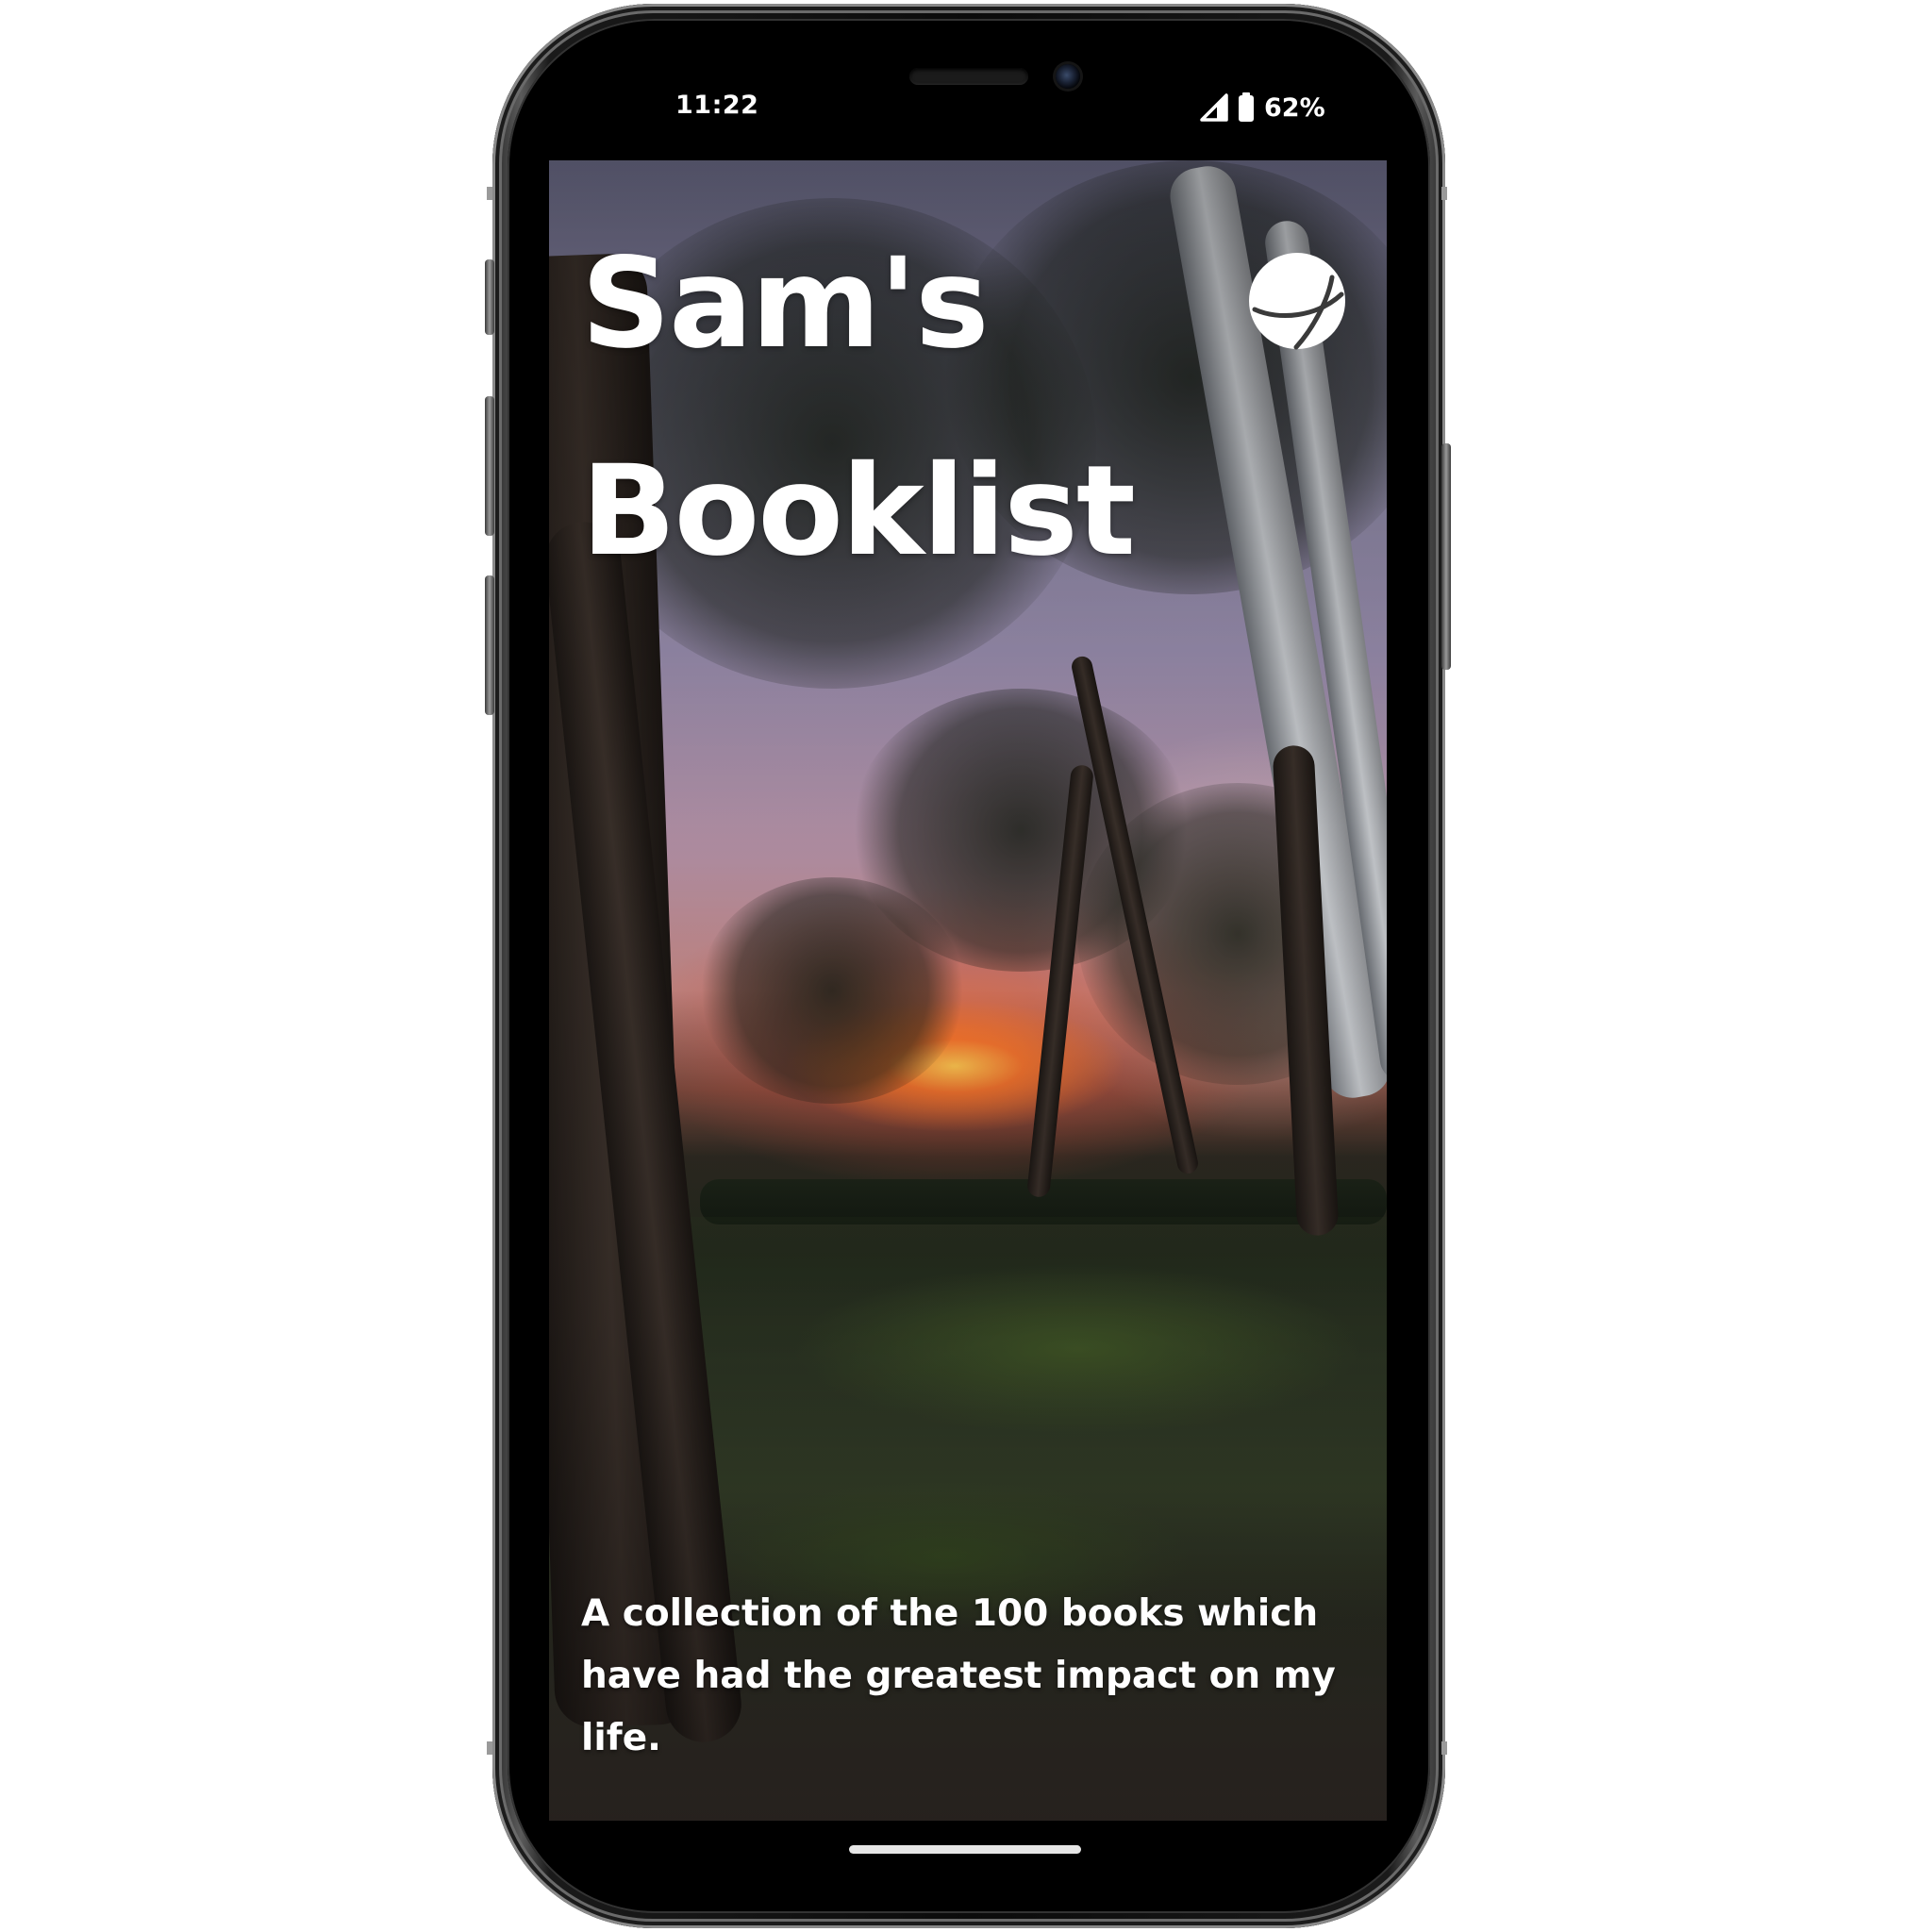  Describe the element at coordinates (490, 645) in the screenshot. I see `volume-down-button` at that location.